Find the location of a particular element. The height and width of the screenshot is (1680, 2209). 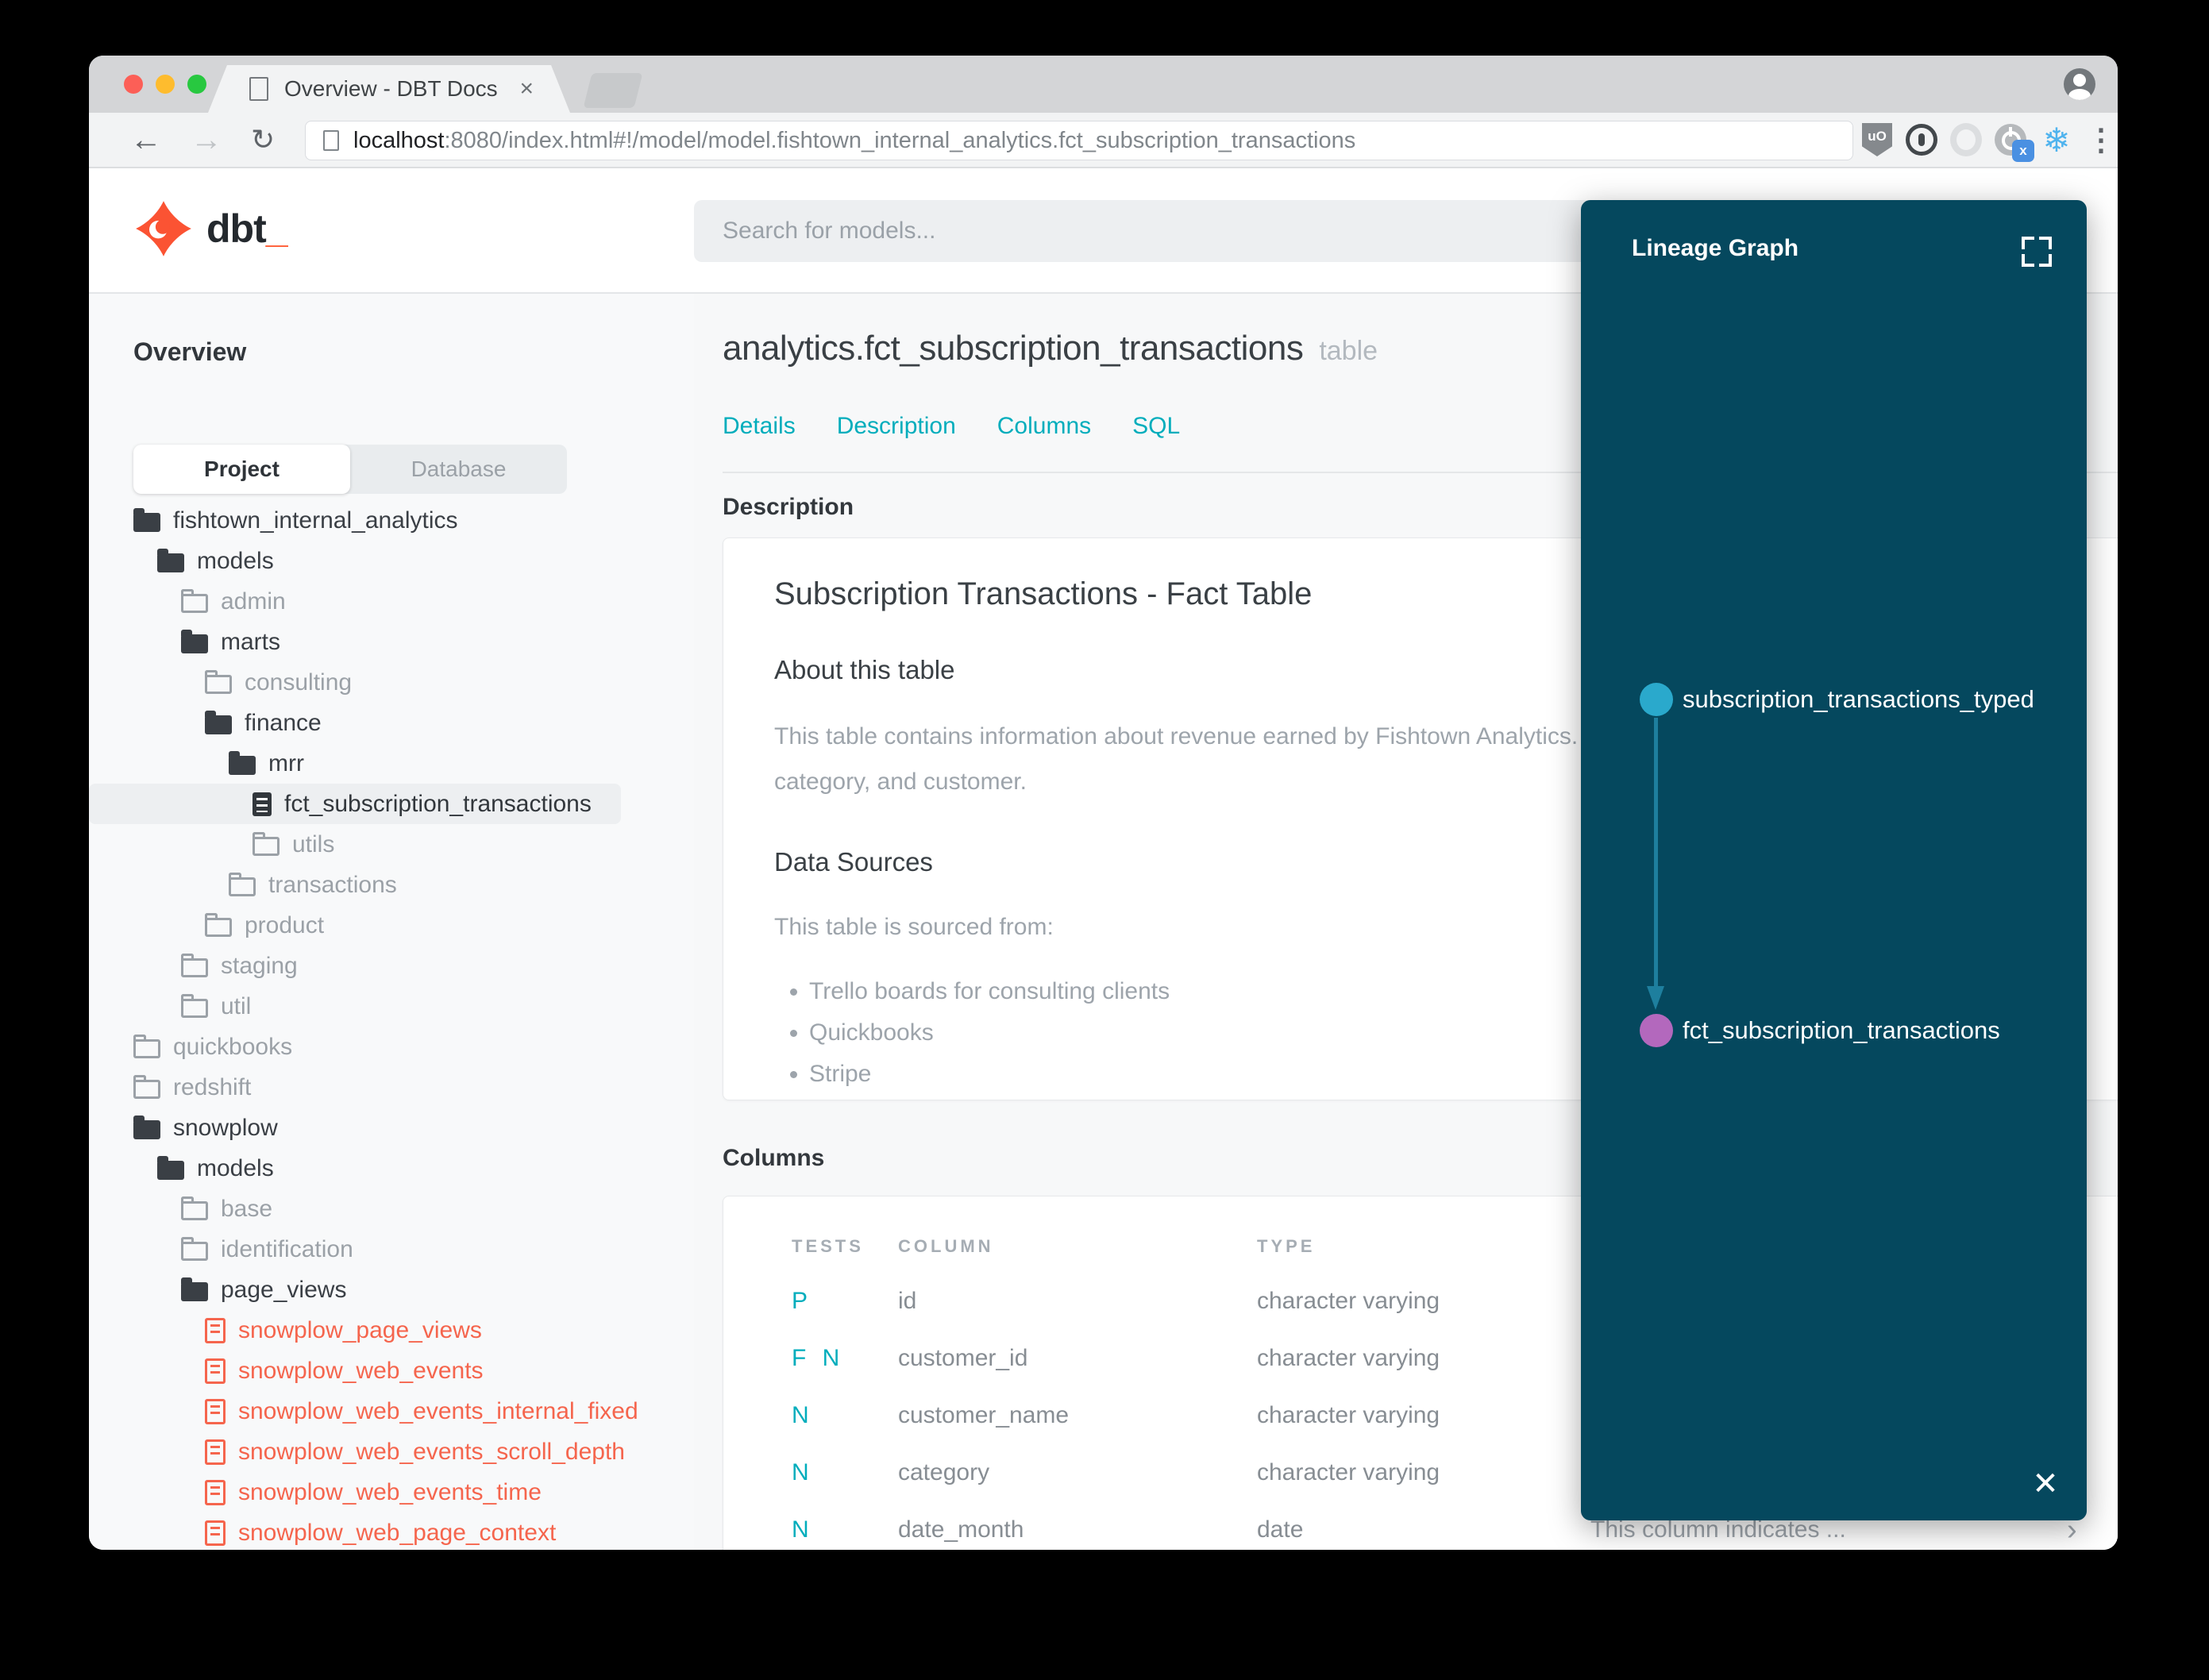

tree-item-identification: identification is located at coordinates (391, 1249).